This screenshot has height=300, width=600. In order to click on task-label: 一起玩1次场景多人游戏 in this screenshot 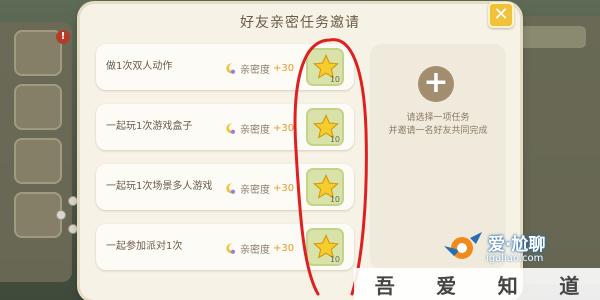, I will do `click(159, 186)`.